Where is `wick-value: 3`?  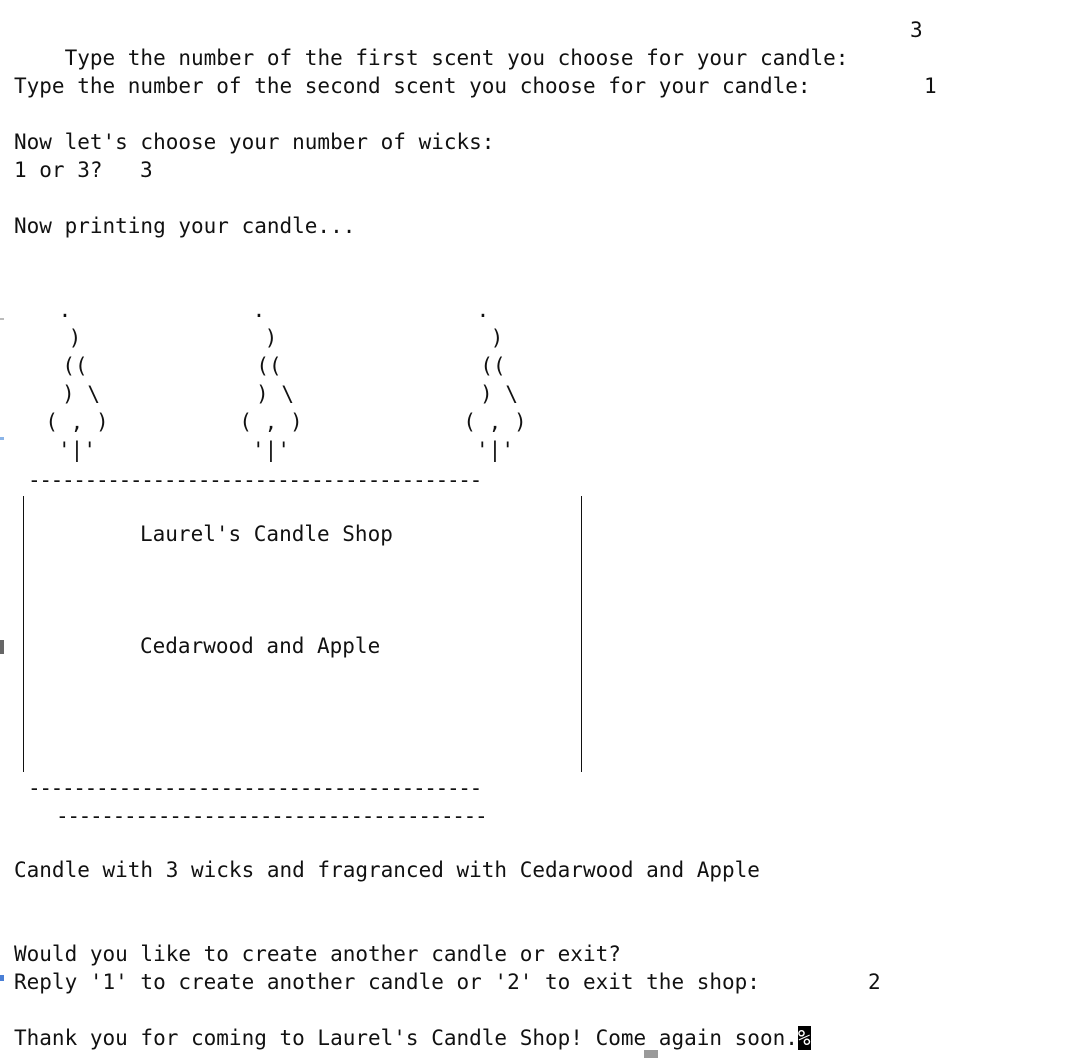
wick-value: 3 is located at coordinates (146, 170).